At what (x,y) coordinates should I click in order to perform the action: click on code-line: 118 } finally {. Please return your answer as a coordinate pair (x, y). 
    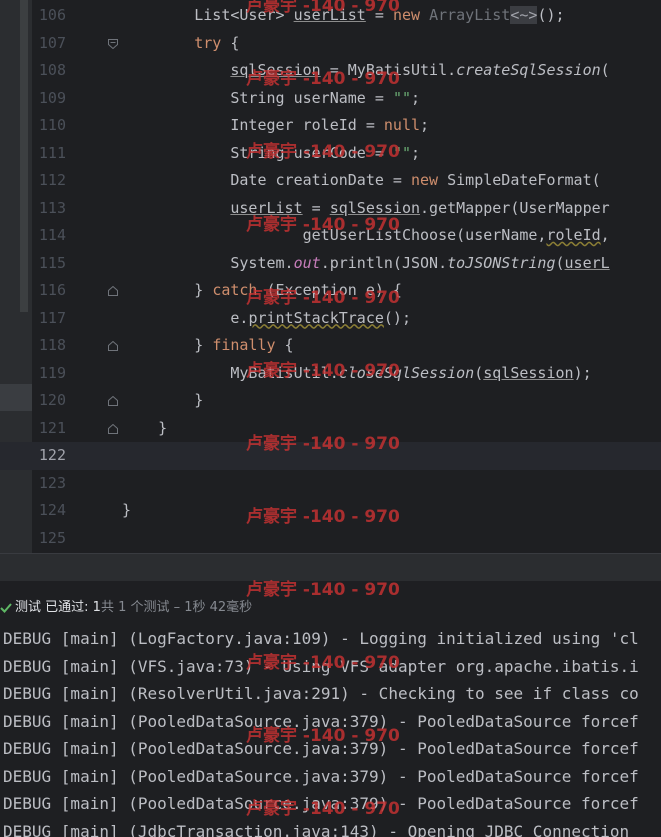
    Looking at the image, I should click on (330, 346).